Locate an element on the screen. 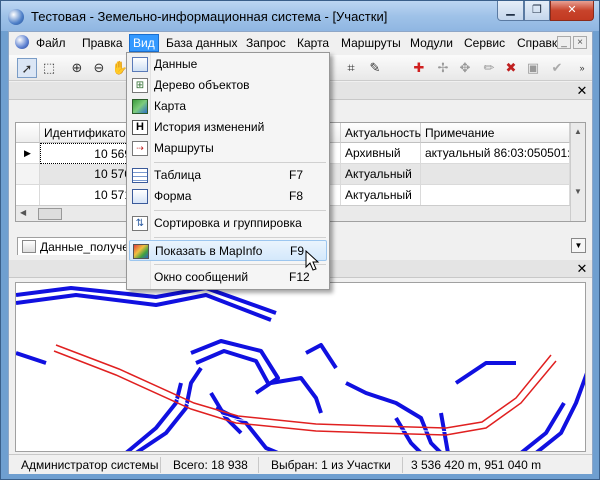 Image resolution: width=600 pixels, height=480 pixels. data-icon is located at coordinates (140, 64).